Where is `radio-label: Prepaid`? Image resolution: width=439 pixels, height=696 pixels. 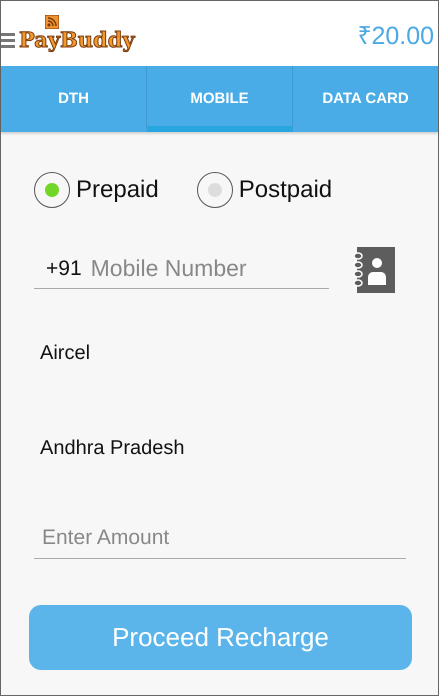
radio-label: Prepaid is located at coordinates (117, 190).